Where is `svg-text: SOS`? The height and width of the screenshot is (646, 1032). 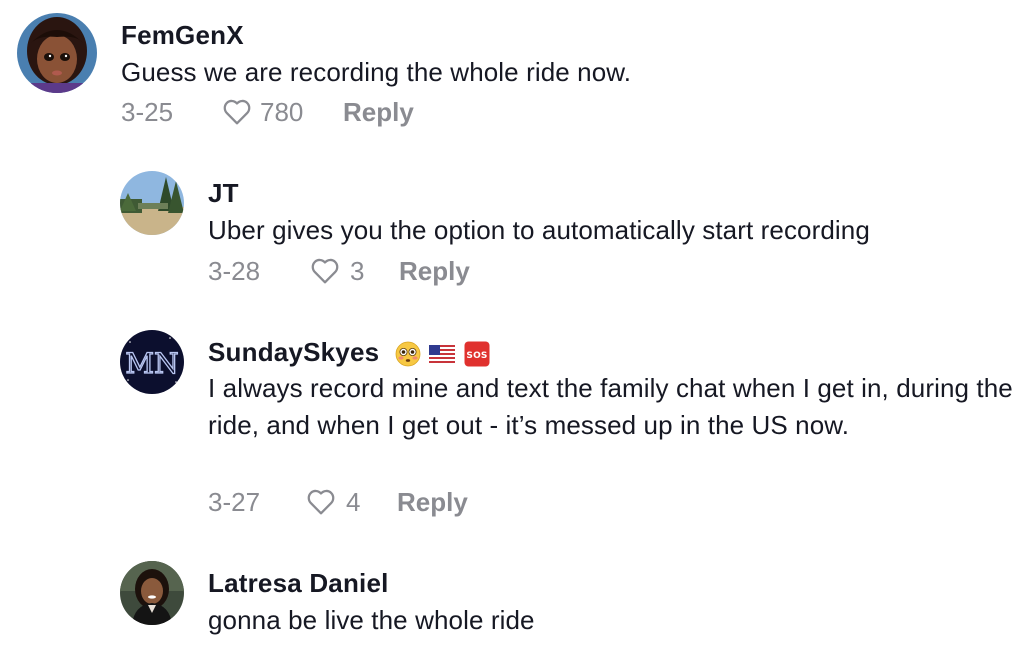
svg-text: SOS is located at coordinates (476, 356).